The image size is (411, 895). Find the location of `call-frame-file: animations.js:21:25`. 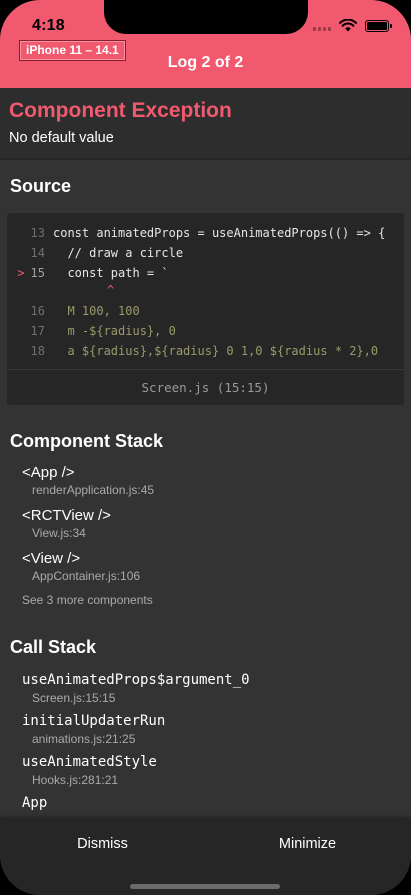

call-frame-file: animations.js:21:25 is located at coordinates (84, 739).